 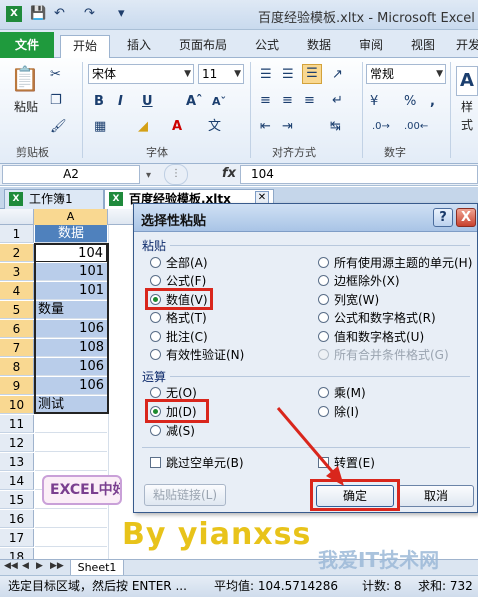 What do you see at coordinates (71, 253) in the screenshot?
I see `table-cell: 104` at bounding box center [71, 253].